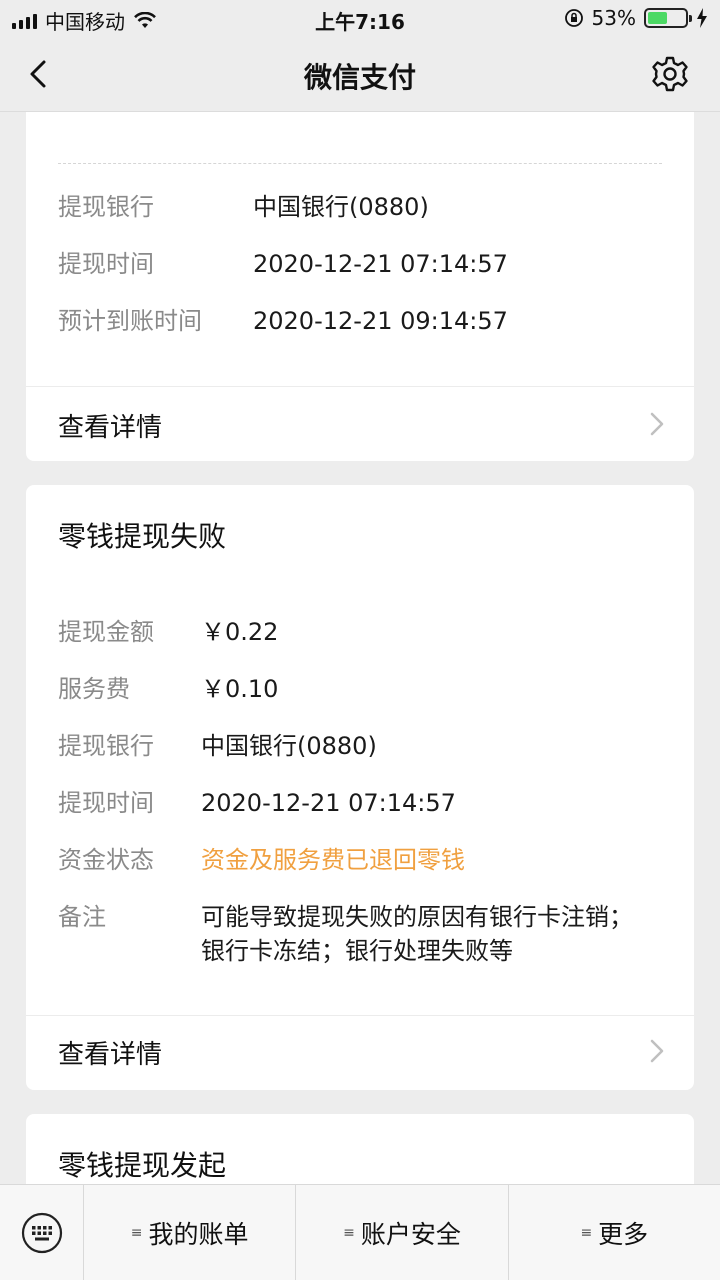 The height and width of the screenshot is (1280, 720). What do you see at coordinates (670, 74) in the screenshot?
I see `gear-icon` at bounding box center [670, 74].